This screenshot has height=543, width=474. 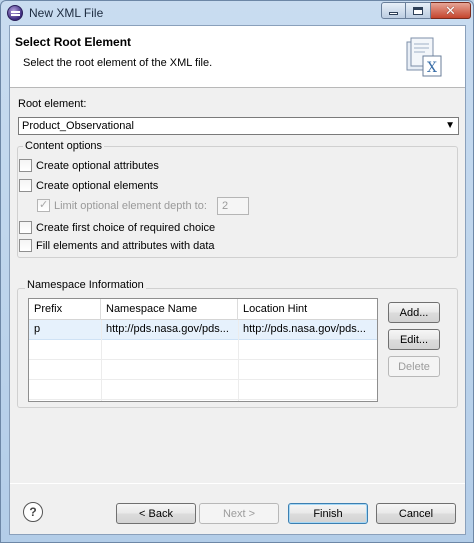 What do you see at coordinates (307, 309) in the screenshot?
I see `column-header-location-hint: Location Hint` at bounding box center [307, 309].